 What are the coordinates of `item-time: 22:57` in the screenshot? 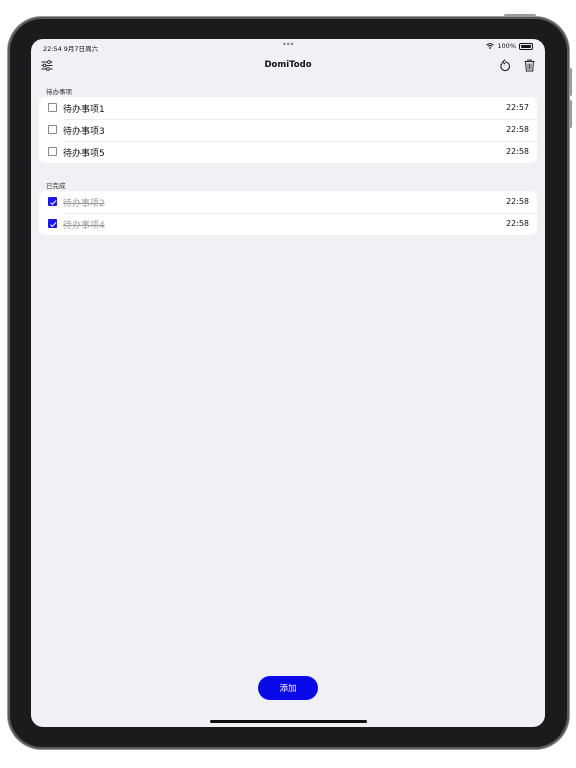 It's located at (517, 107).